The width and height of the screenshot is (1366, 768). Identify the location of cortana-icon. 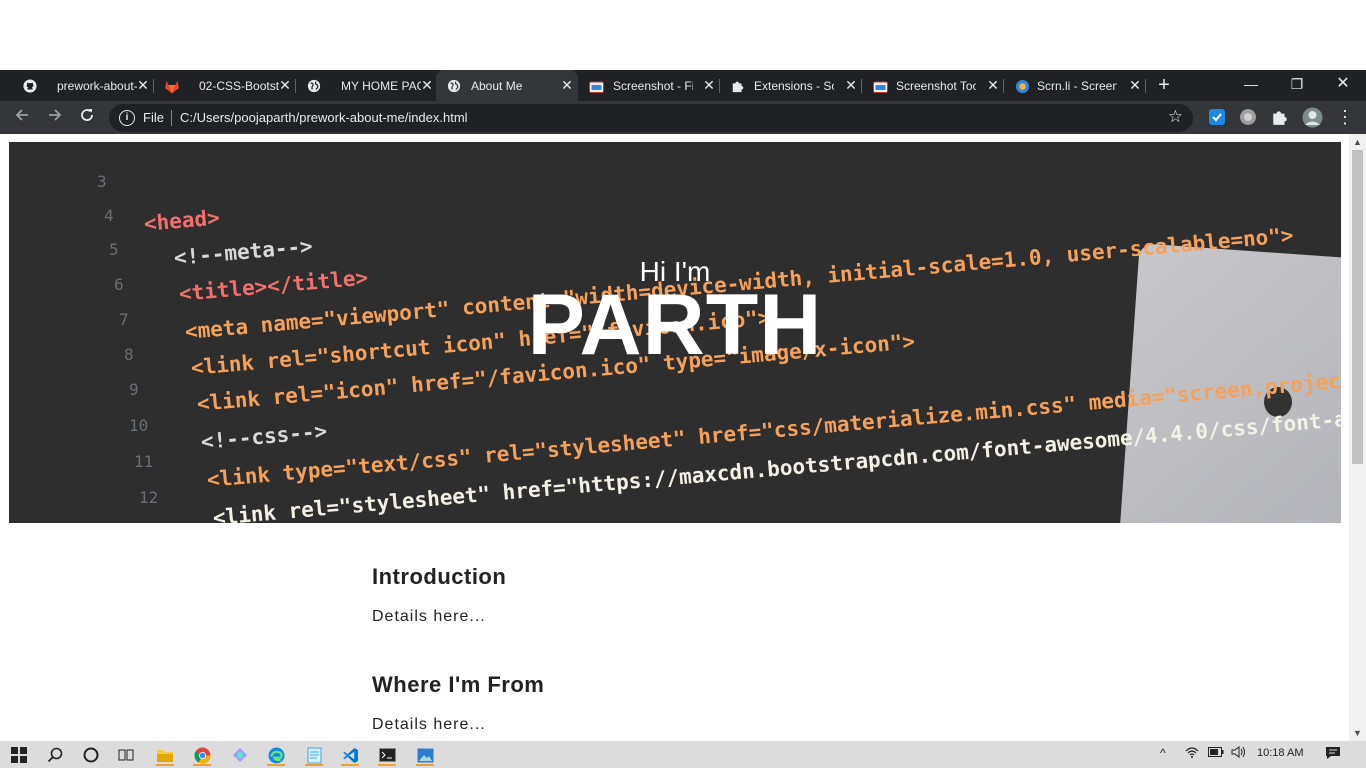
(91, 755).